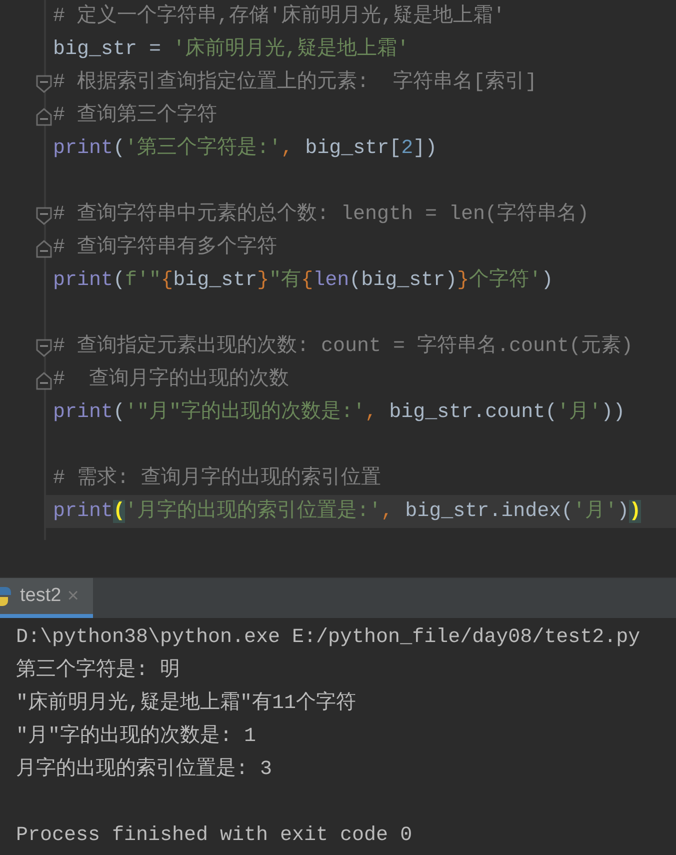  Describe the element at coordinates (245, 148) in the screenshot. I see `code-line: print('第三个字符是:', big_str[2])` at that location.